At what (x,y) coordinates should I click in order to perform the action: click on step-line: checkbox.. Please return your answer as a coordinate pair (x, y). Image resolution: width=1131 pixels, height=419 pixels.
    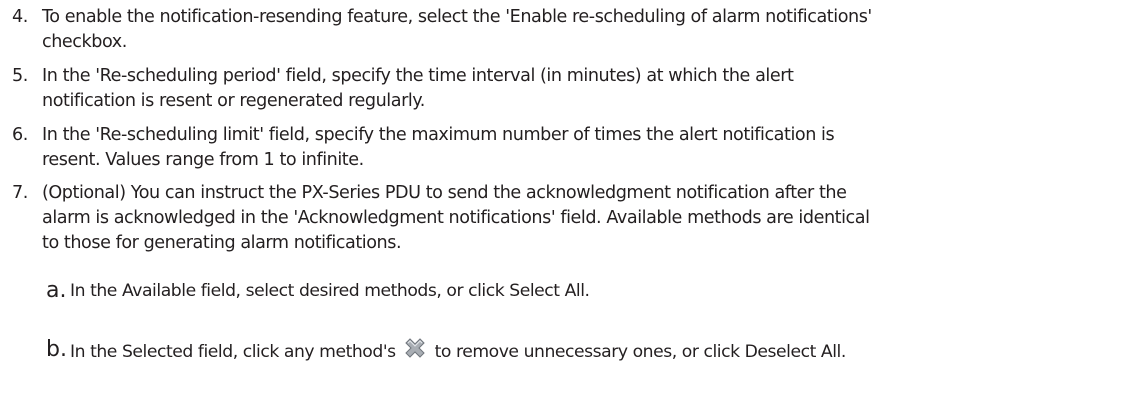
    Looking at the image, I should click on (84, 42).